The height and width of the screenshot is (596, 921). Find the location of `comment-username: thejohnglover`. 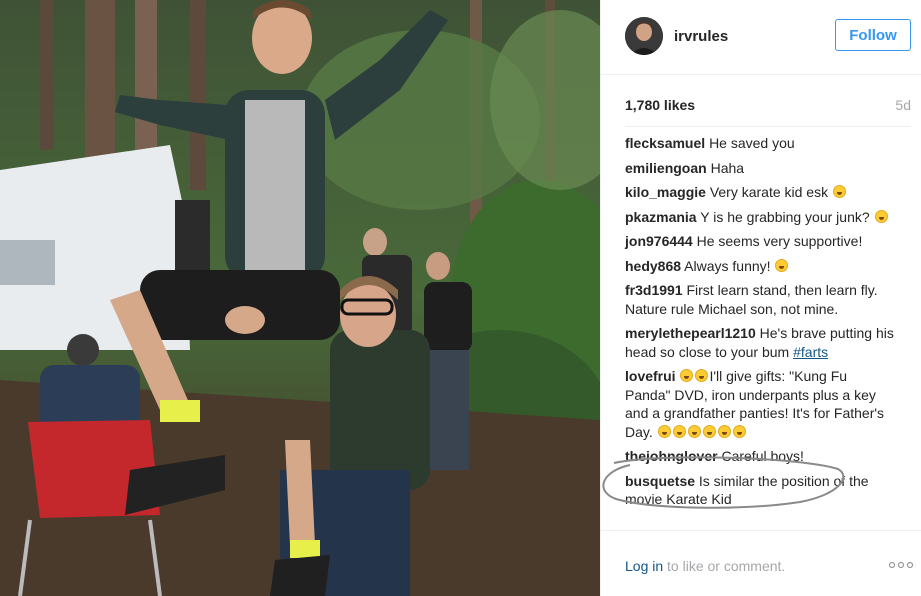

comment-username: thejohnglover is located at coordinates (671, 456).